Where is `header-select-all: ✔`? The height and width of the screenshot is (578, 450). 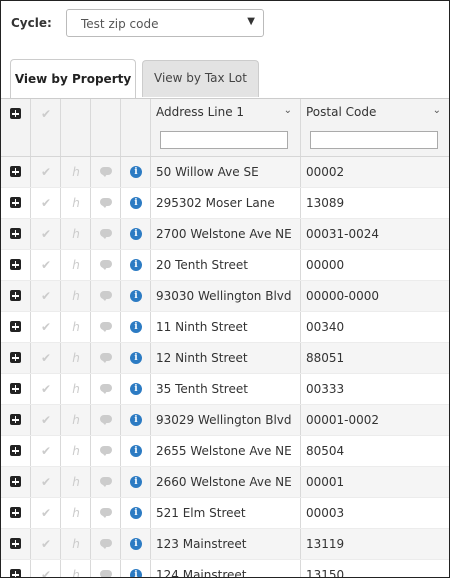 header-select-all: ✔ is located at coordinates (46, 127).